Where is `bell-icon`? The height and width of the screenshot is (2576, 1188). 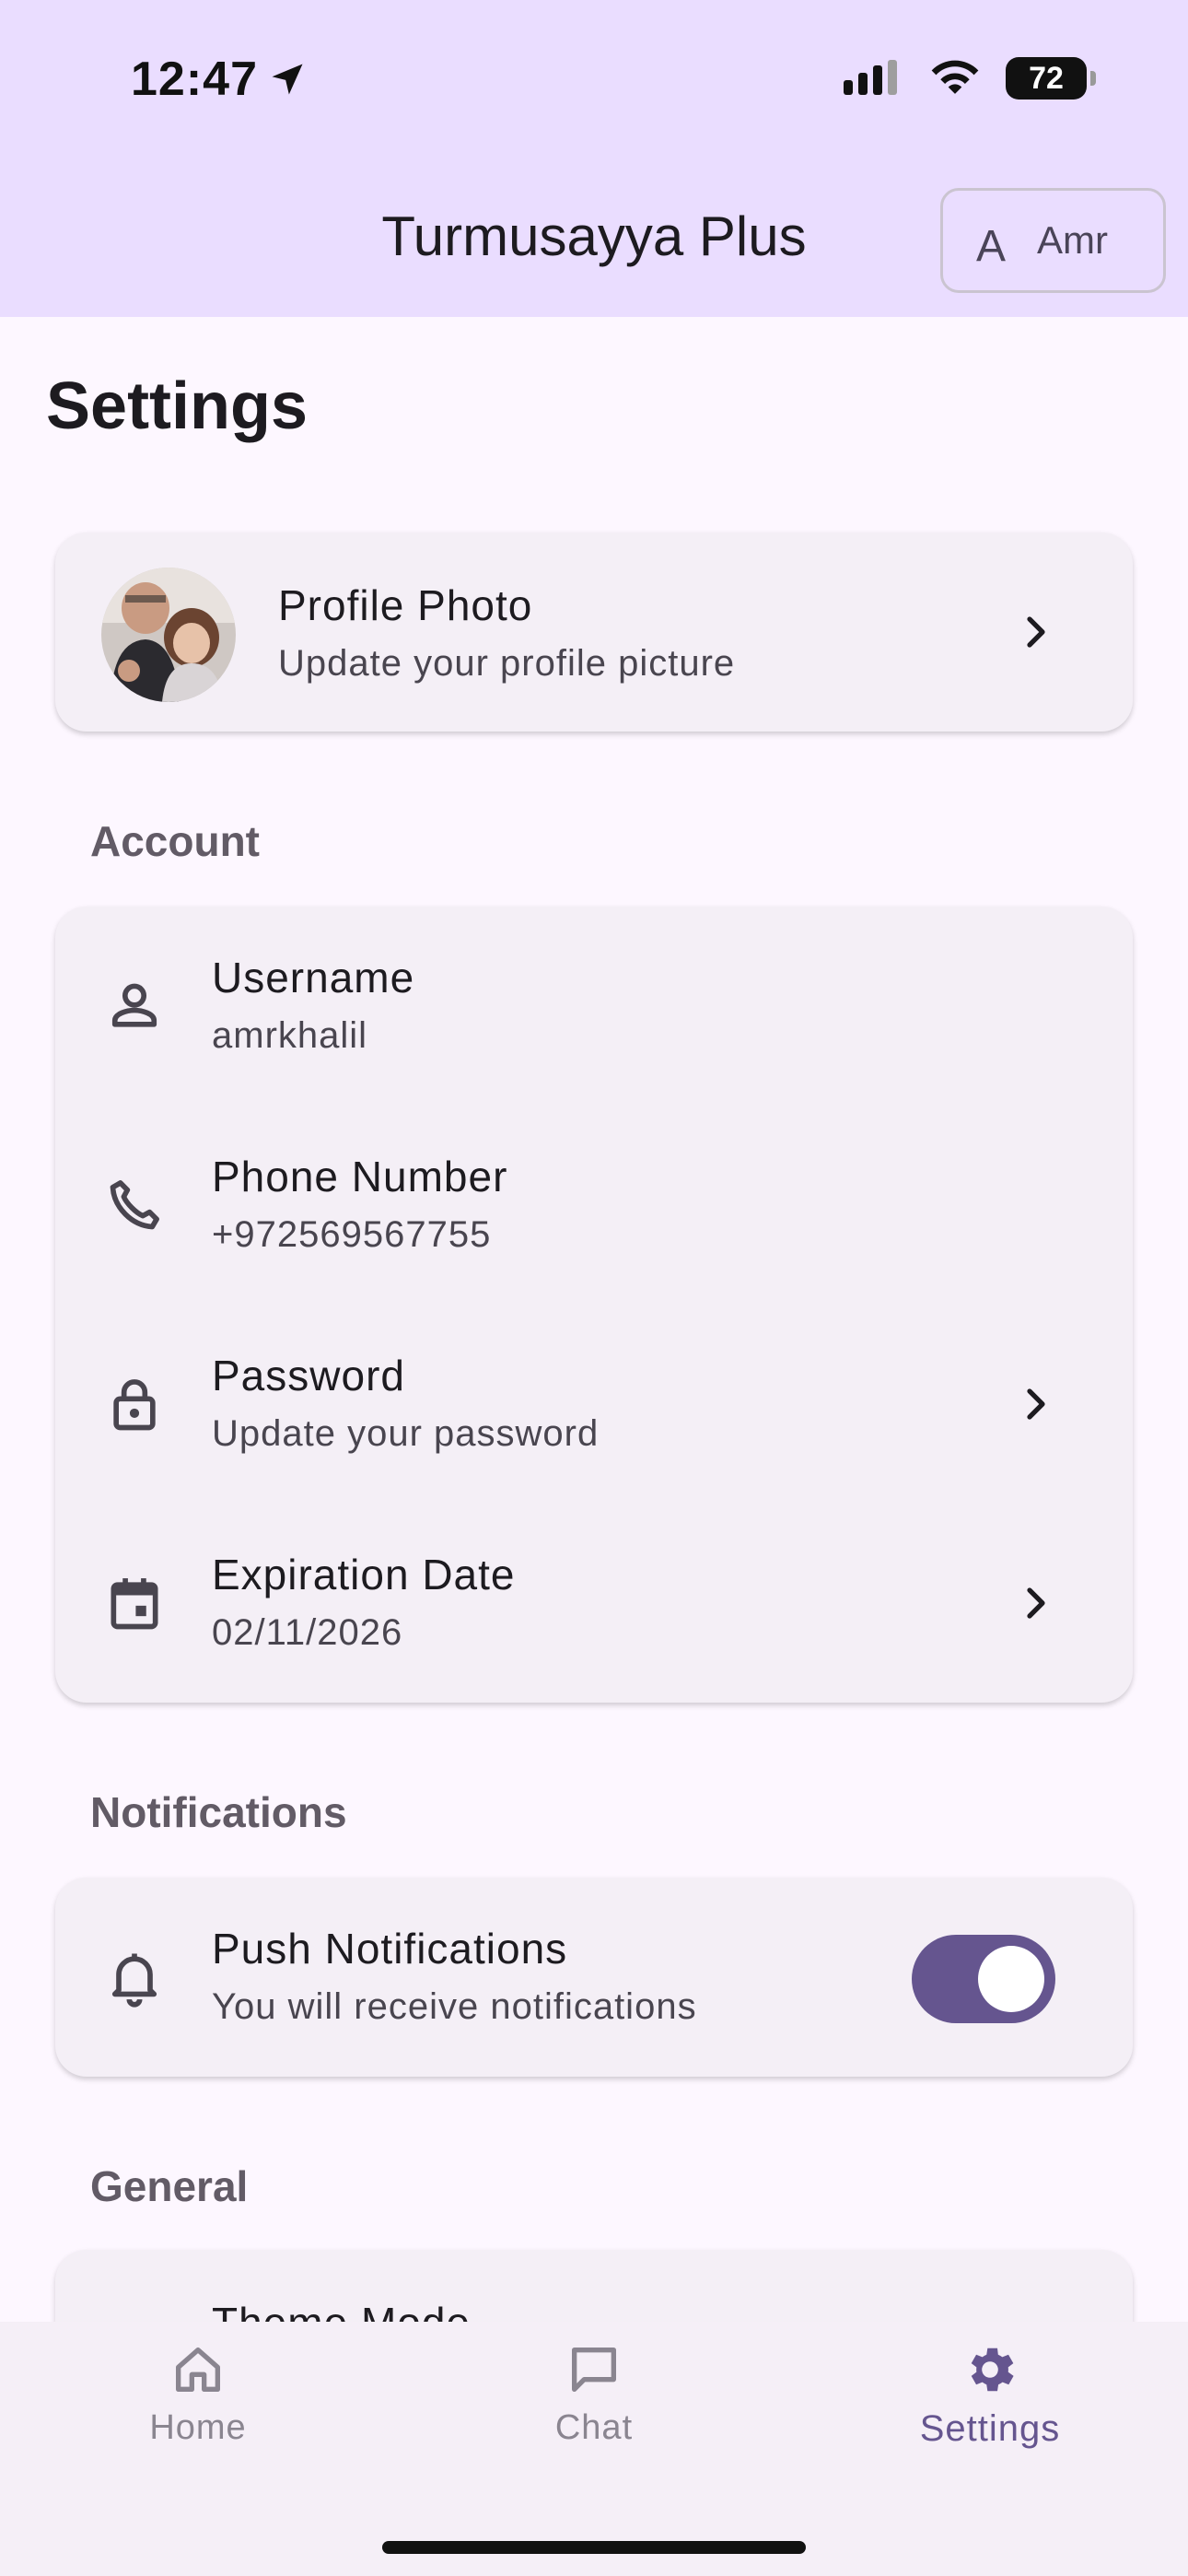
bell-icon is located at coordinates (134, 1980).